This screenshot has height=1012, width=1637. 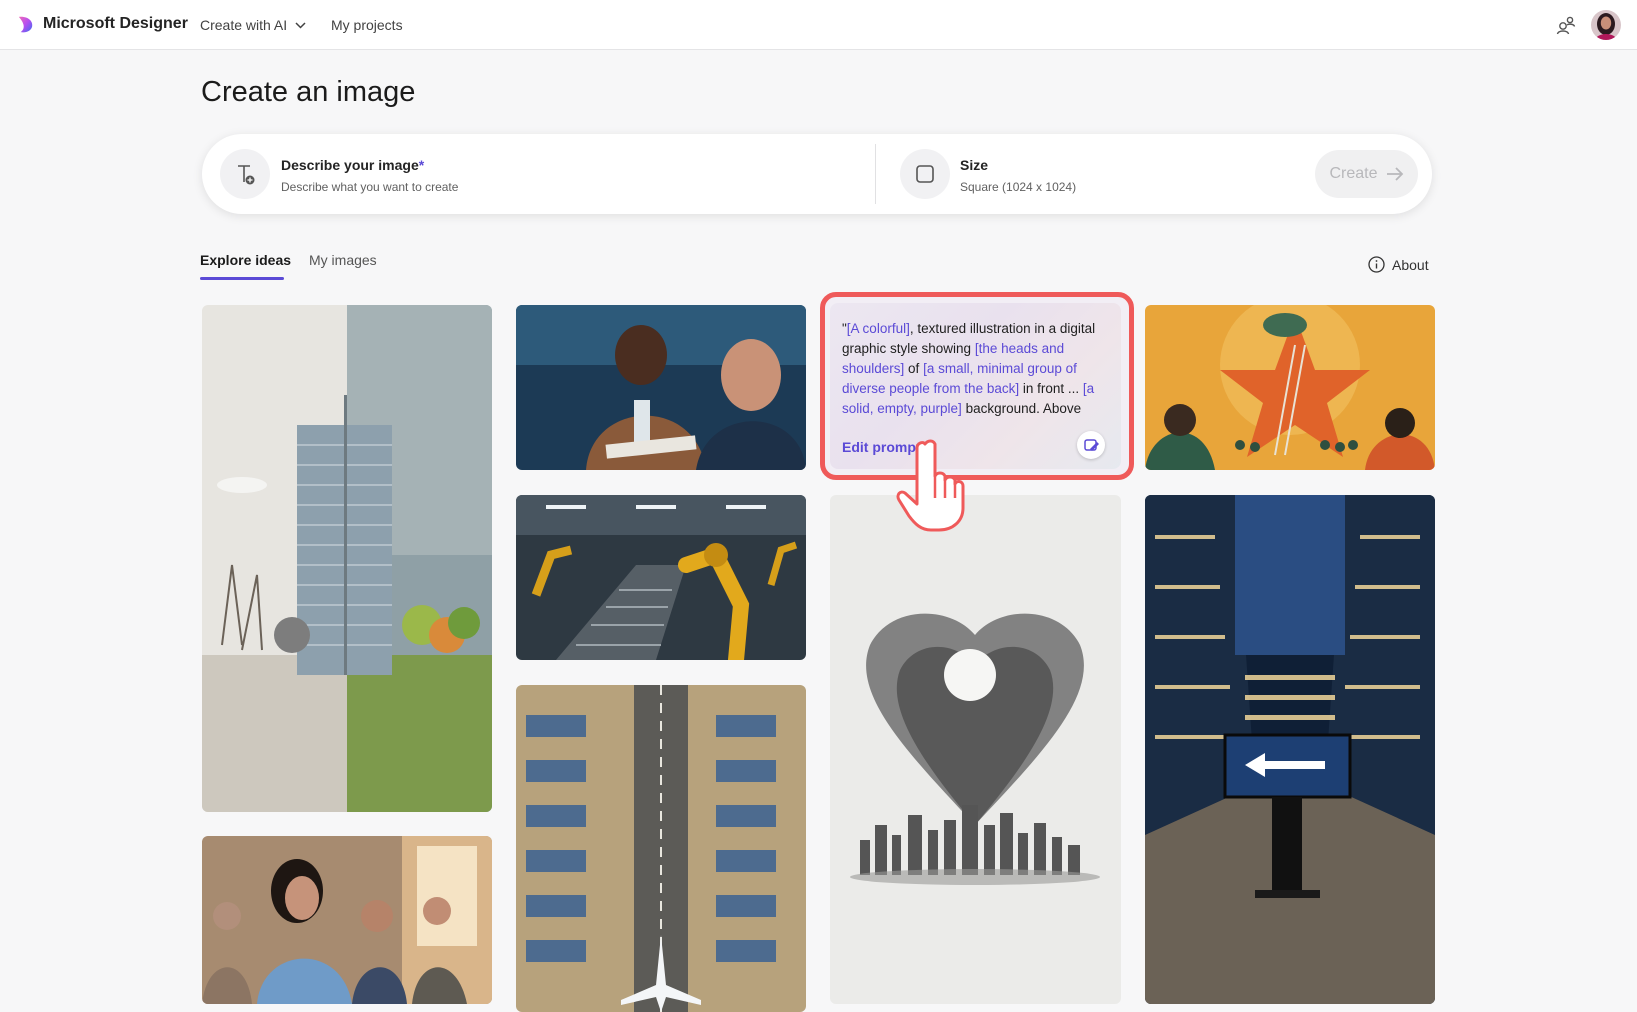 What do you see at coordinates (308, 92) in the screenshot?
I see `page-title: Create an image` at bounding box center [308, 92].